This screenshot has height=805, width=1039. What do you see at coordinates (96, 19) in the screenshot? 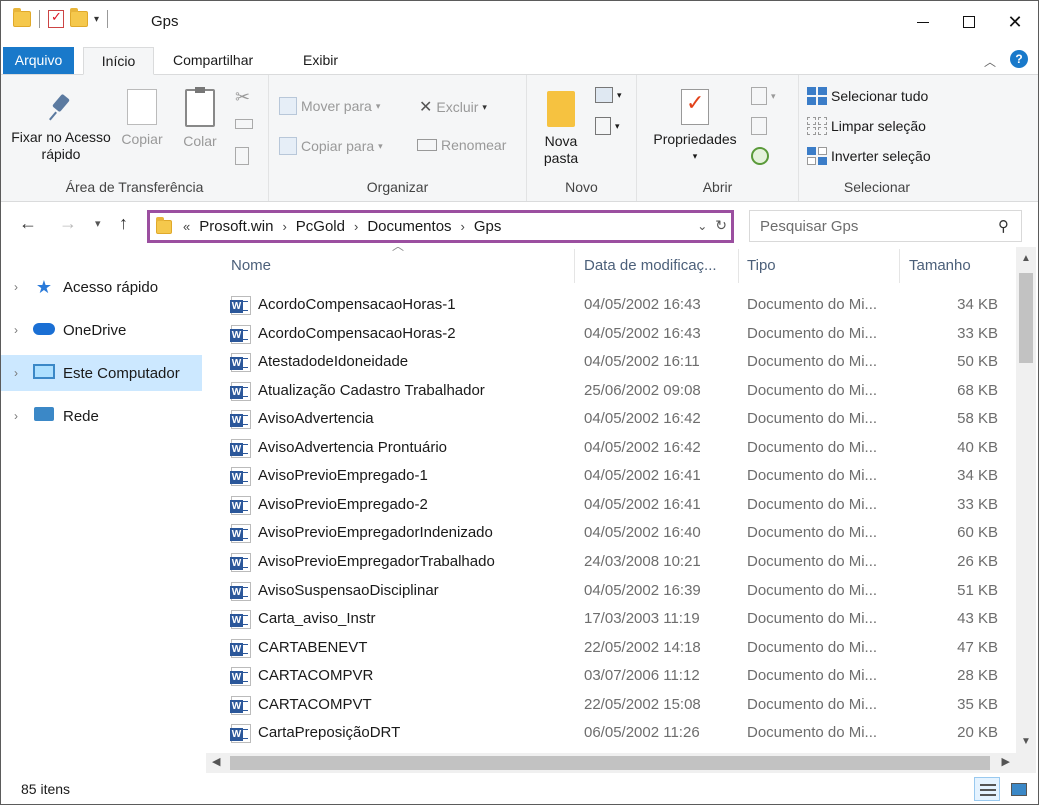
I see `customize-toolbar-dropdown-icon: ▾` at bounding box center [96, 19].